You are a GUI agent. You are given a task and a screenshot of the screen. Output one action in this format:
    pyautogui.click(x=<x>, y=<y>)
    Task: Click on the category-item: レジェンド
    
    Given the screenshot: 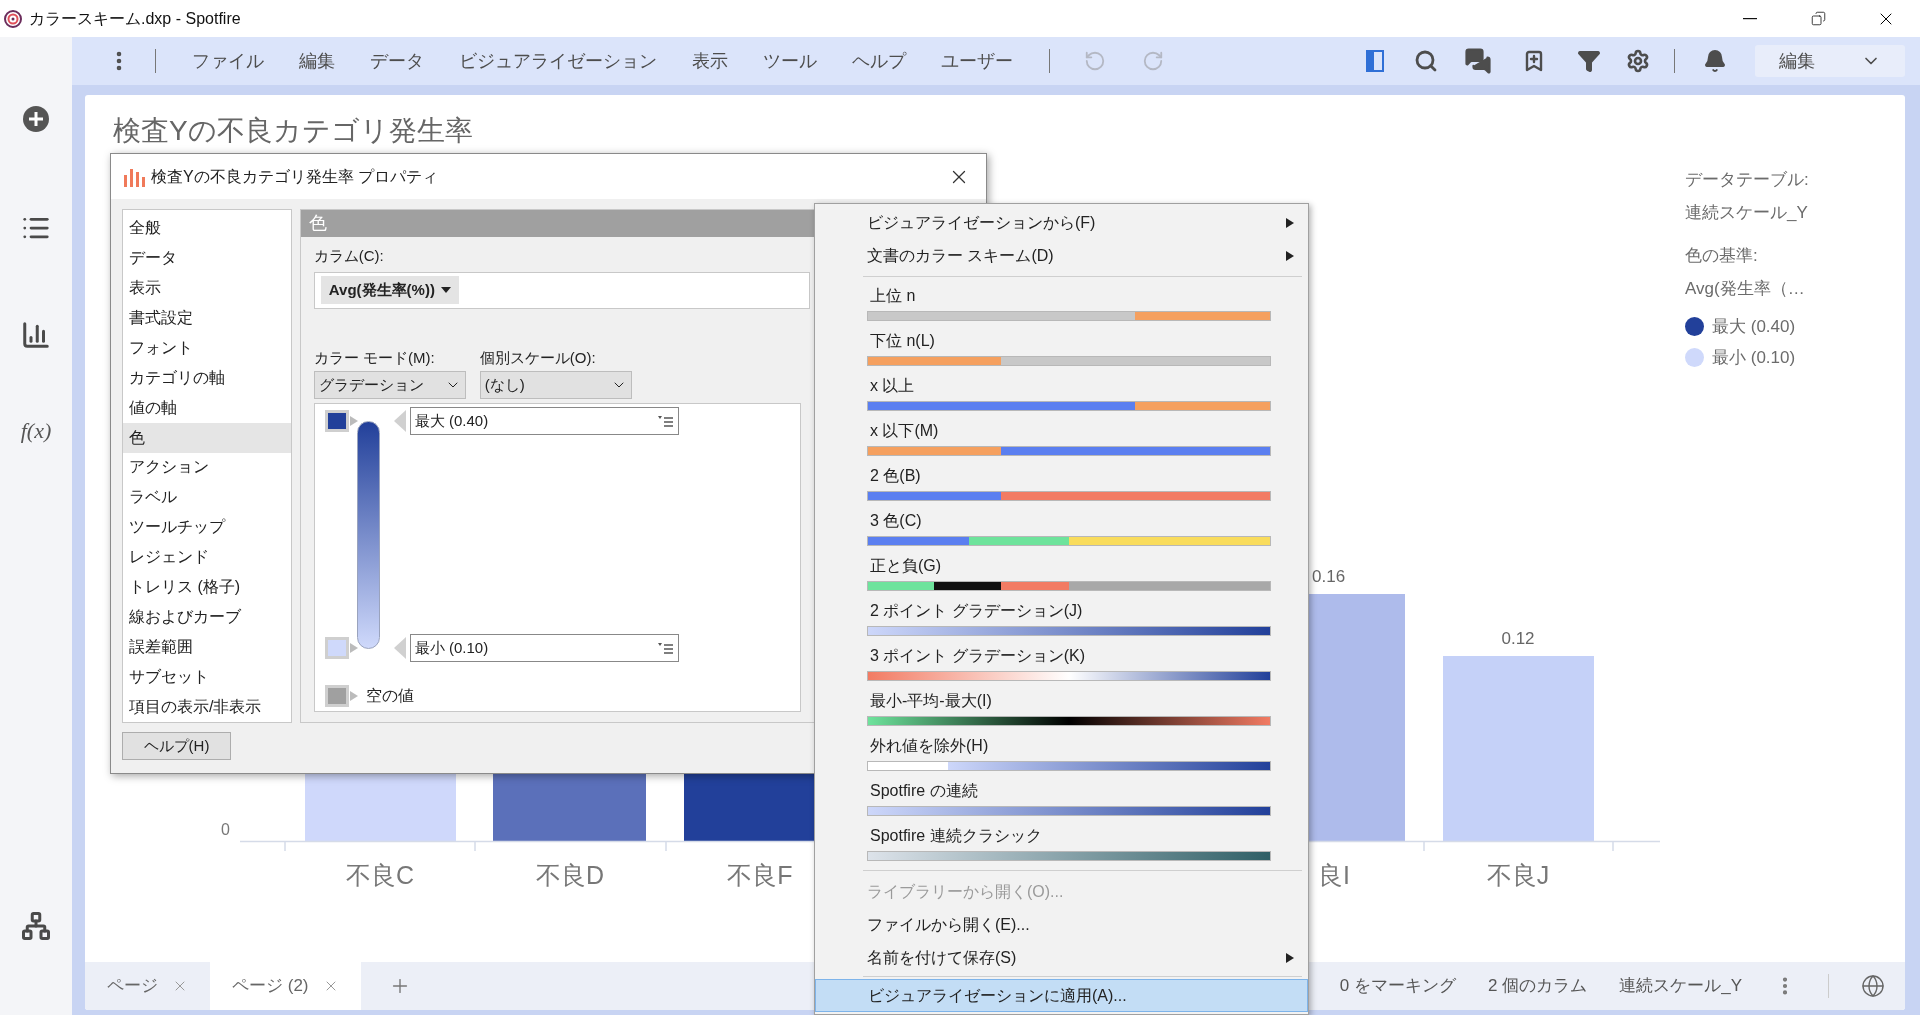 What is the action you would take?
    pyautogui.click(x=207, y=557)
    